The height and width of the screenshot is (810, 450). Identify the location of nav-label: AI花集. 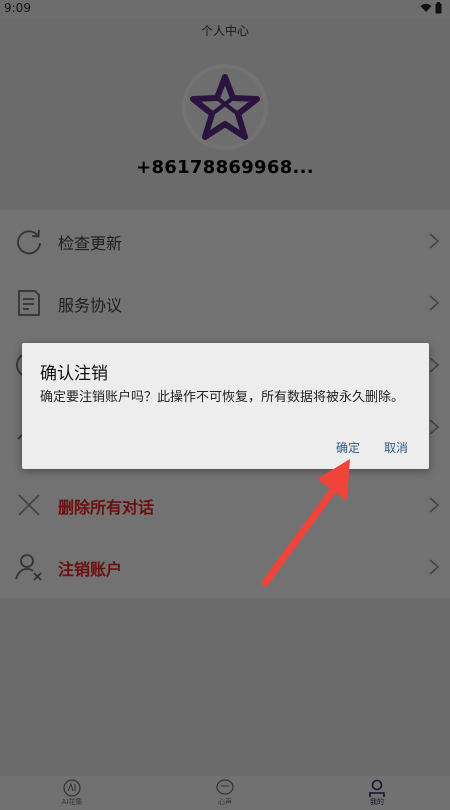
(72, 802).